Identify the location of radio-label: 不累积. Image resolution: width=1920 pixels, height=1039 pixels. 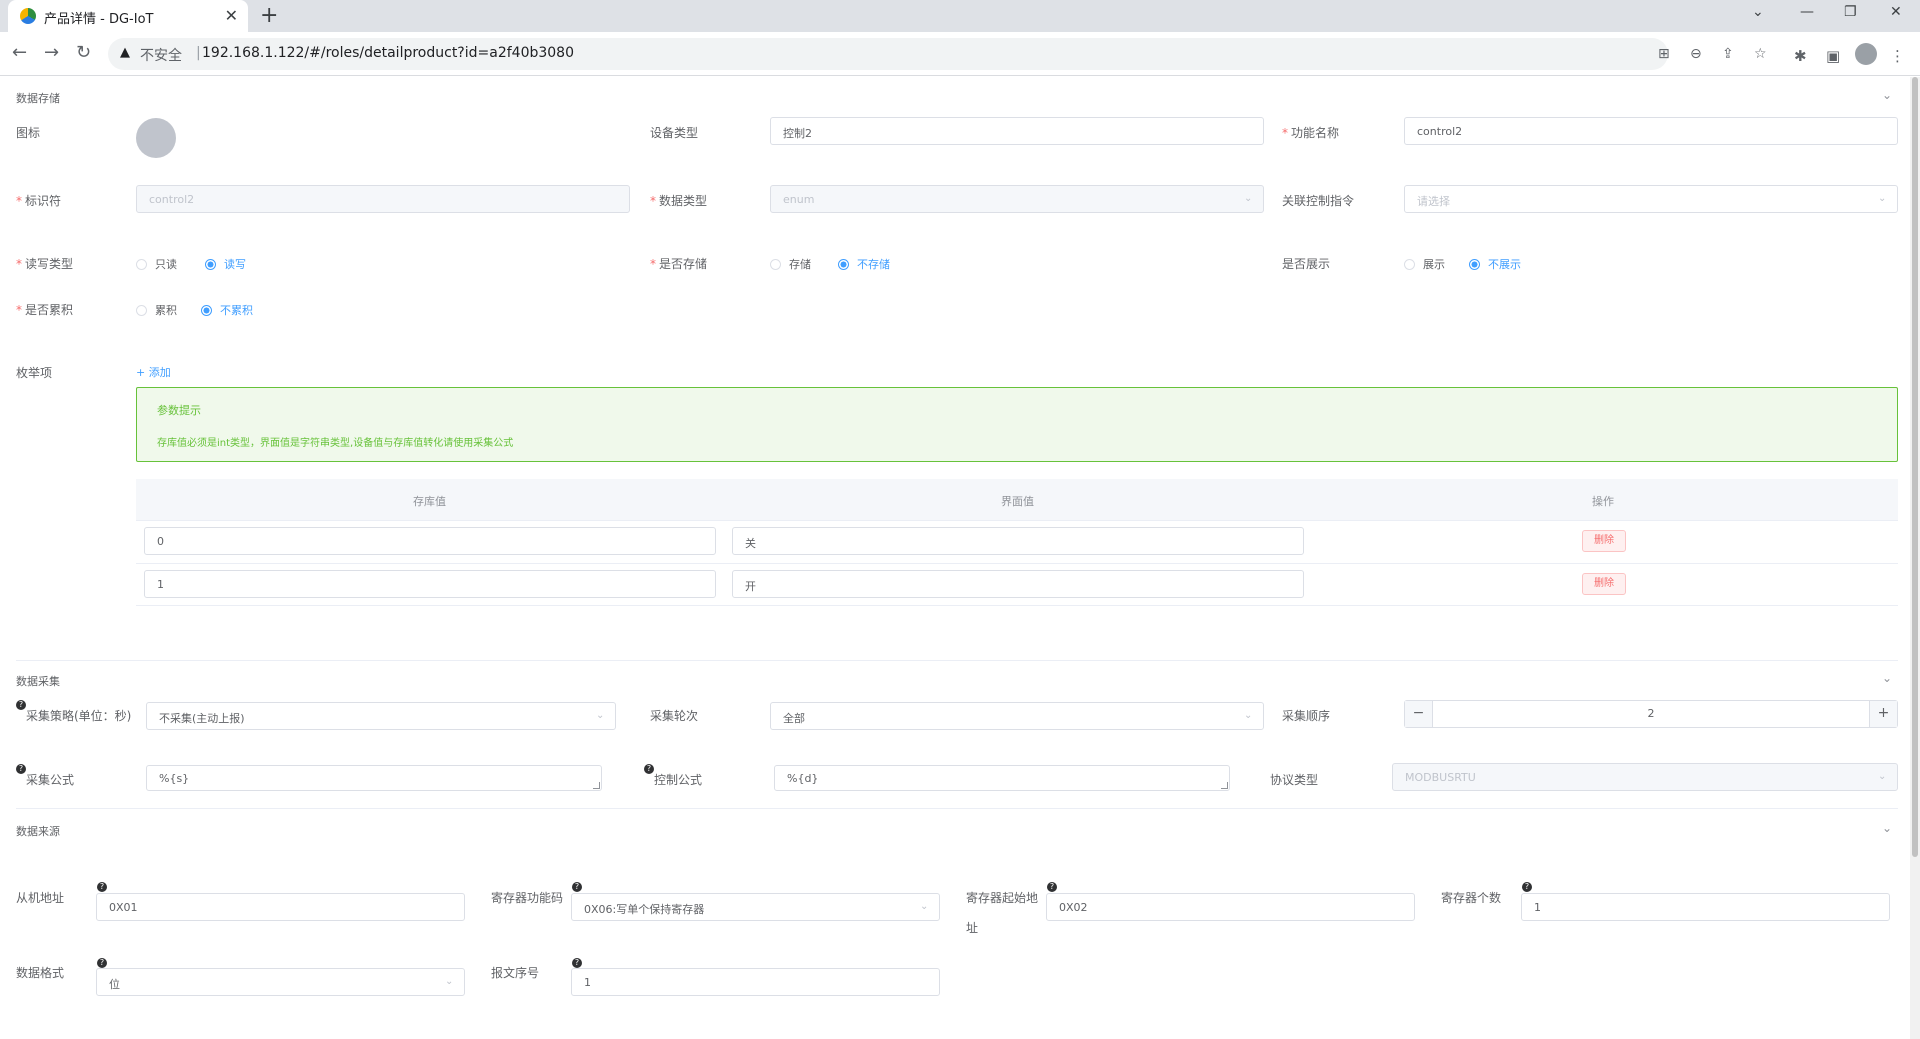
(236, 310).